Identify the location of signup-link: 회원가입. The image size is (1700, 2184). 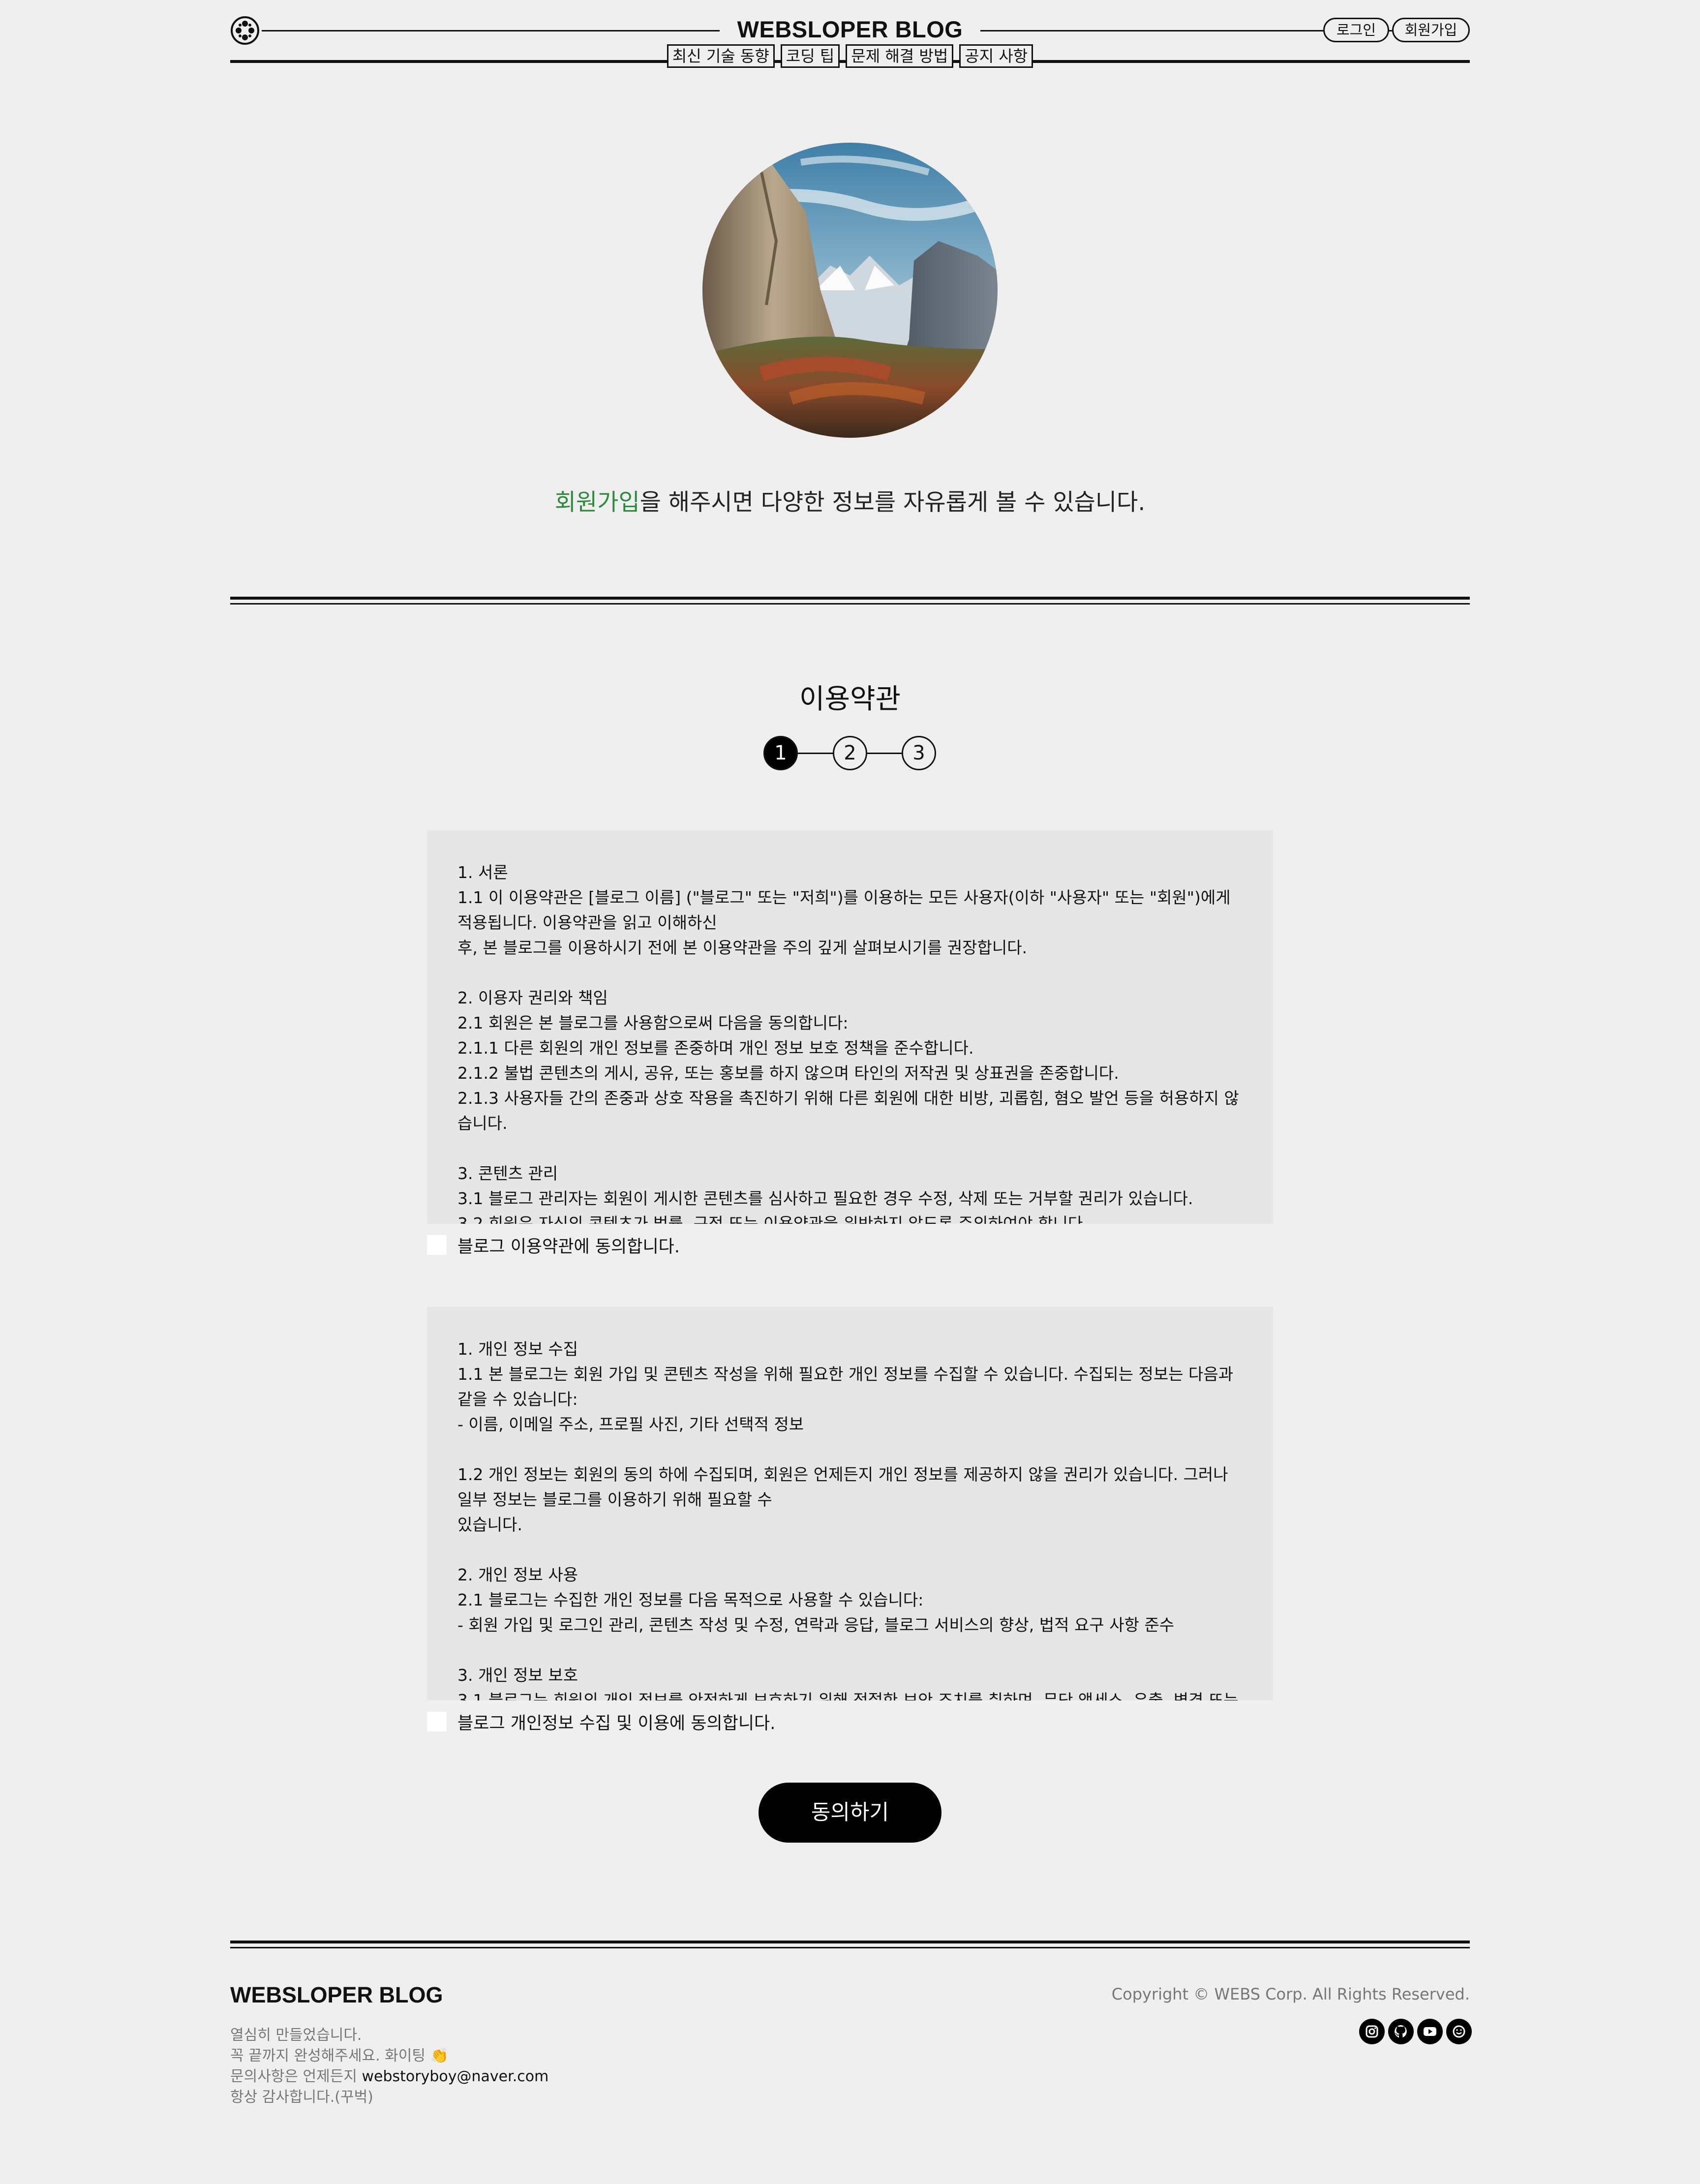
(597, 502).